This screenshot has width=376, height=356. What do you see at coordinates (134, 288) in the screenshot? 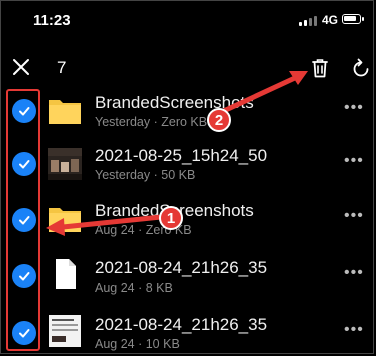
I see `file-meta: Aug 24 · 8 KB` at bounding box center [134, 288].